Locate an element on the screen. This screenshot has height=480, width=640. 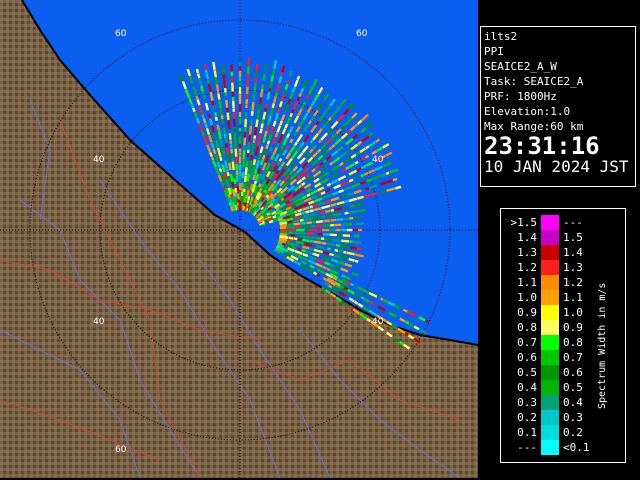
legend-row: 0.6 0.7 is located at coordinates (563, 357).